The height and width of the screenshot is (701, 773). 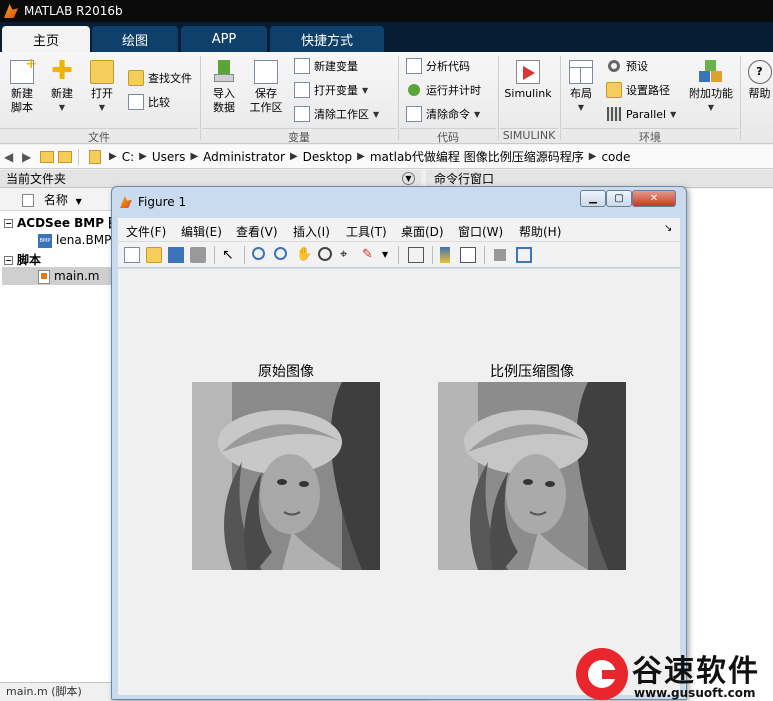 What do you see at coordinates (154, 255) in the screenshot?
I see `open-file-icon` at bounding box center [154, 255].